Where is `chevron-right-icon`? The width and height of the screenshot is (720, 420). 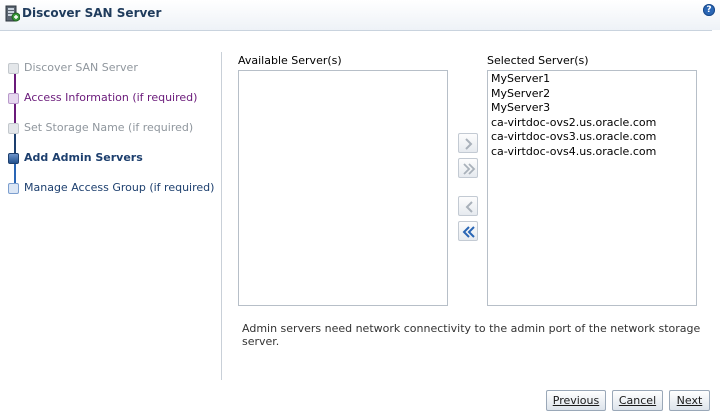
chevron-right-icon is located at coordinates (469, 144).